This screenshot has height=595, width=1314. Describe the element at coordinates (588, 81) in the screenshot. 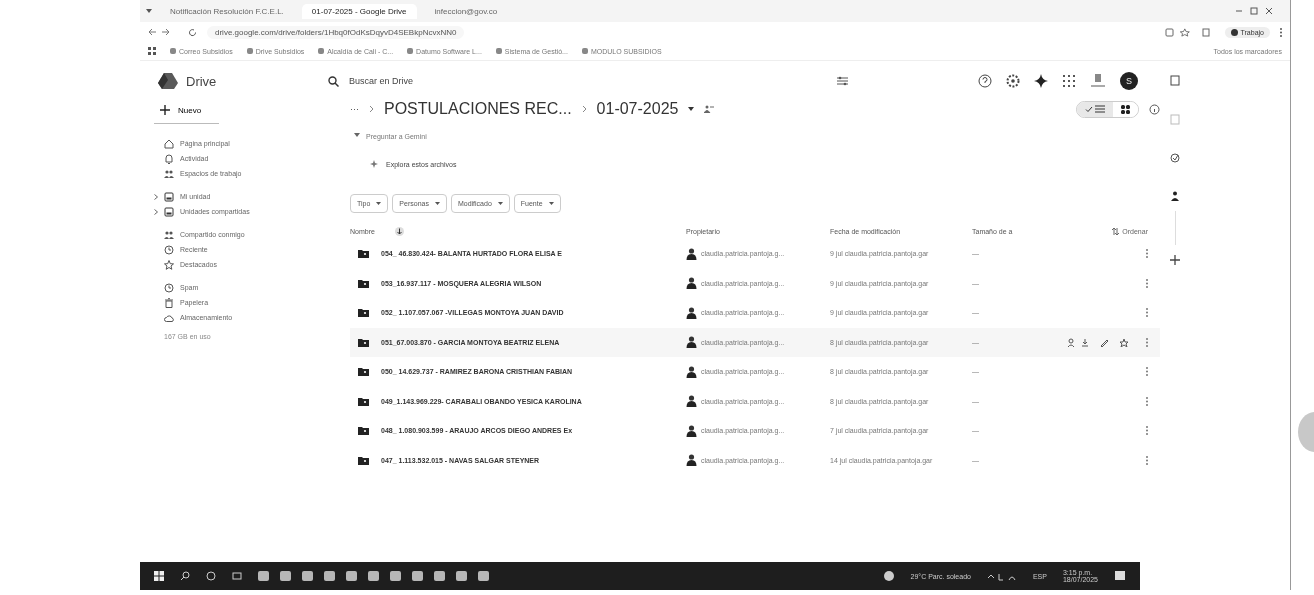

I see `search-field: Buscar en Drive` at that location.